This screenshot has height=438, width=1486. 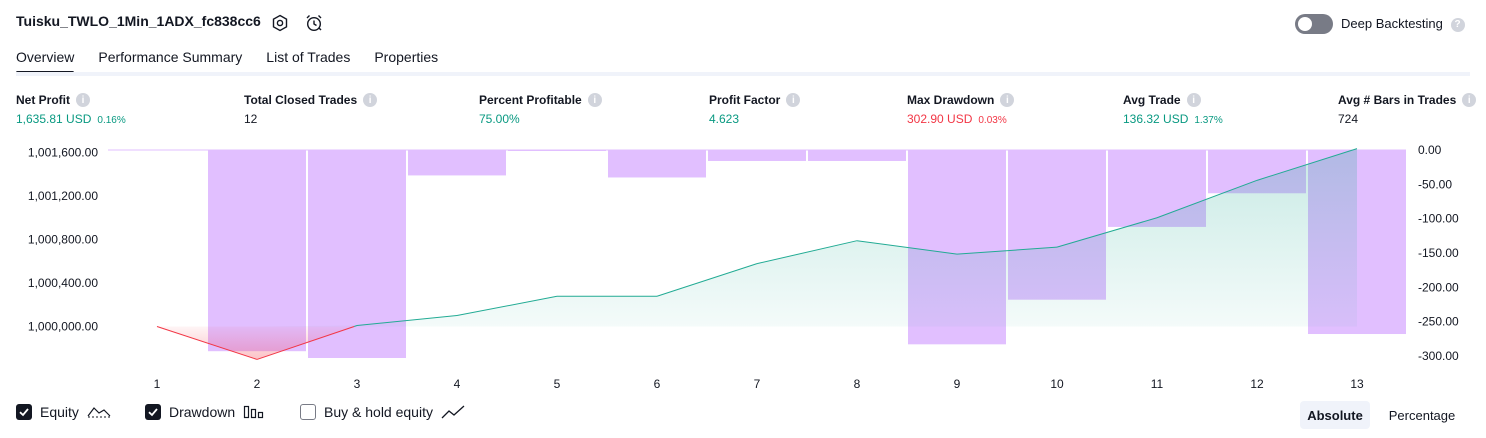 I want to click on toggle-knob, so click(x=1305, y=24).